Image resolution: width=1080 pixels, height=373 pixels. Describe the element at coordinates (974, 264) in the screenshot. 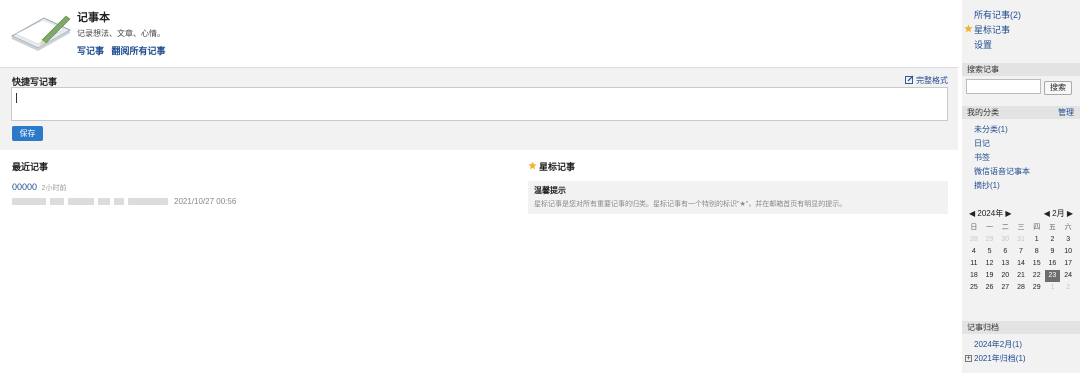

I see `calendar-day: 11` at that location.